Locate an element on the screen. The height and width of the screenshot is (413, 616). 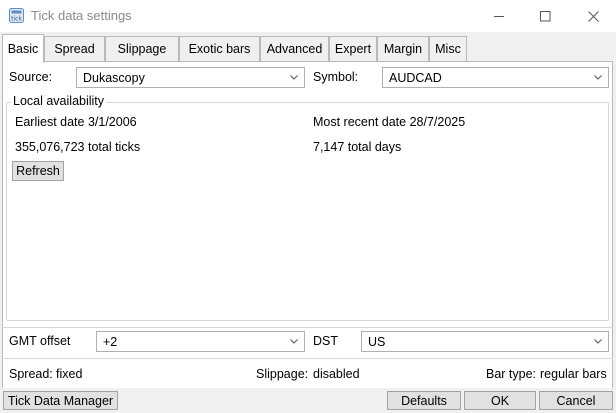
spread-status-label: Spread: is located at coordinates (31, 374).